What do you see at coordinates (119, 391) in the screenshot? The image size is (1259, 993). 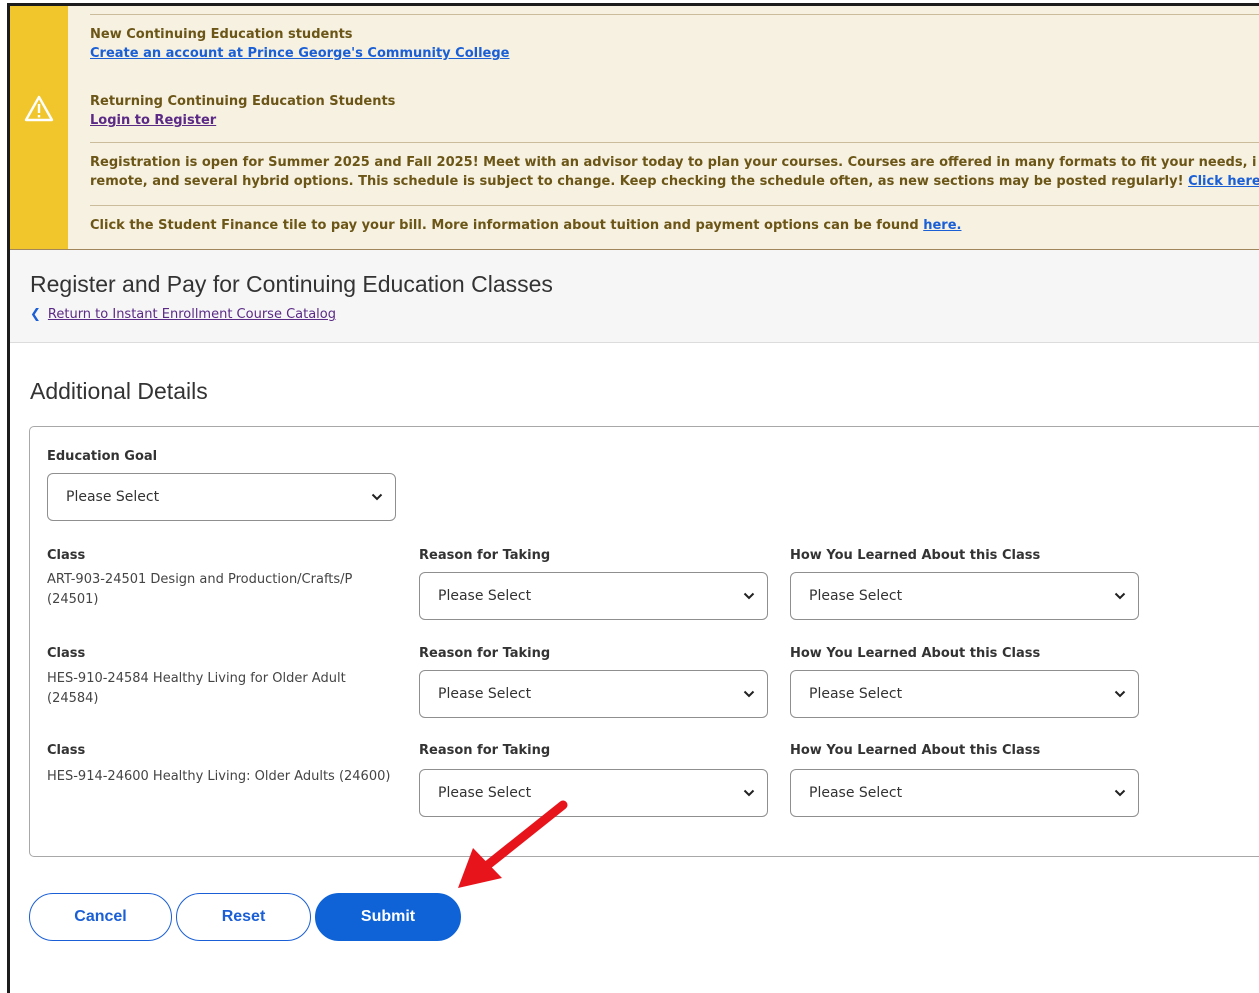 I see `section-title: Additional Details` at bounding box center [119, 391].